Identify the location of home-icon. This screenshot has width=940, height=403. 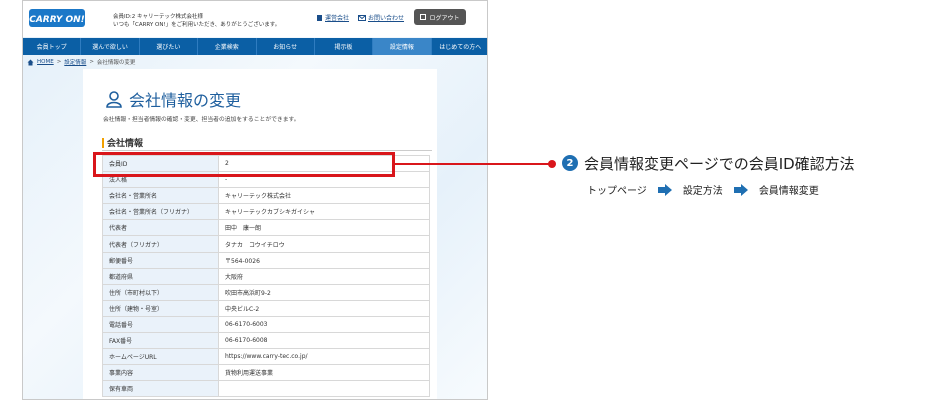
(30, 62).